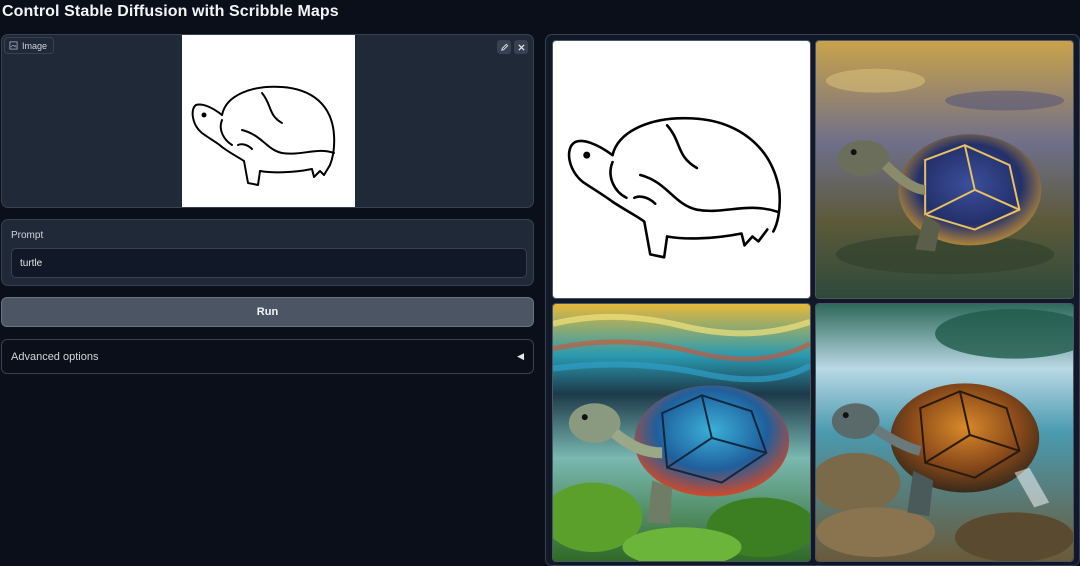 This screenshot has width=1080, height=566. I want to click on gallery-item-scribble, so click(681, 169).